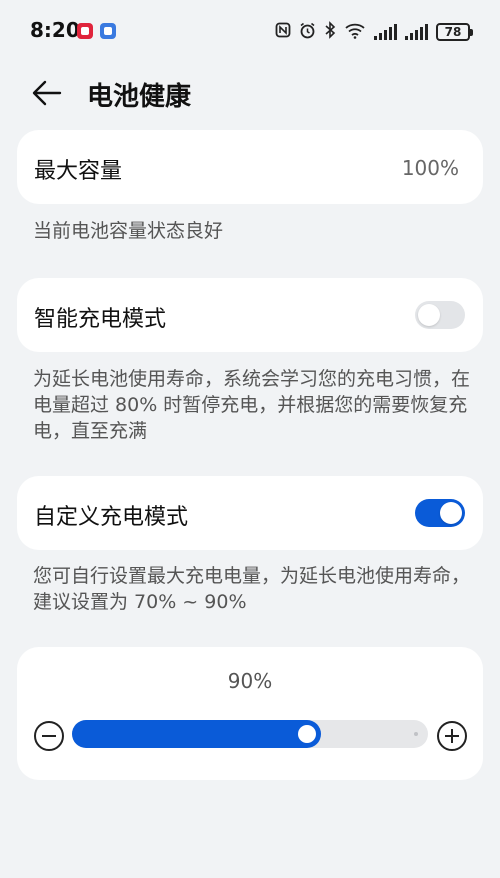 Image resolution: width=500 pixels, height=878 pixels. Describe the element at coordinates (139, 97) in the screenshot. I see `page-title: 电池健康` at that location.